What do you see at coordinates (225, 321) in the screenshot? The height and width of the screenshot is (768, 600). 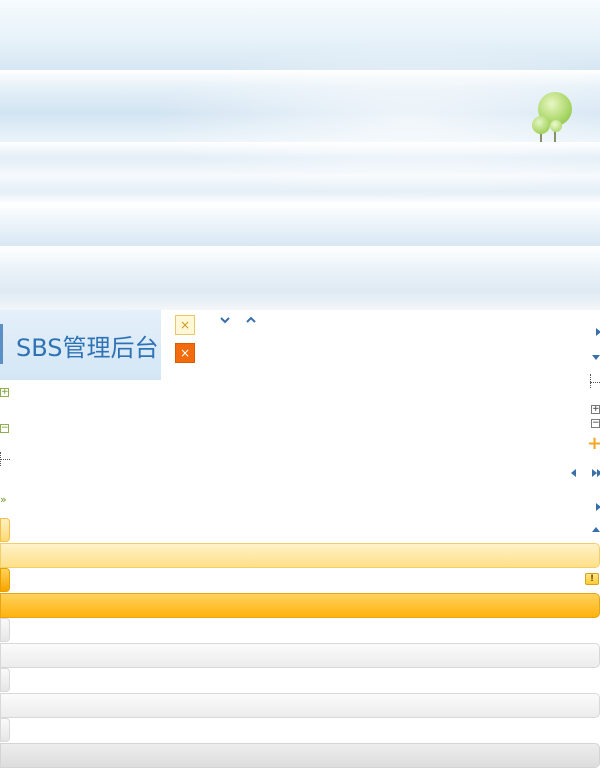 I see `chevron-down-icon` at bounding box center [225, 321].